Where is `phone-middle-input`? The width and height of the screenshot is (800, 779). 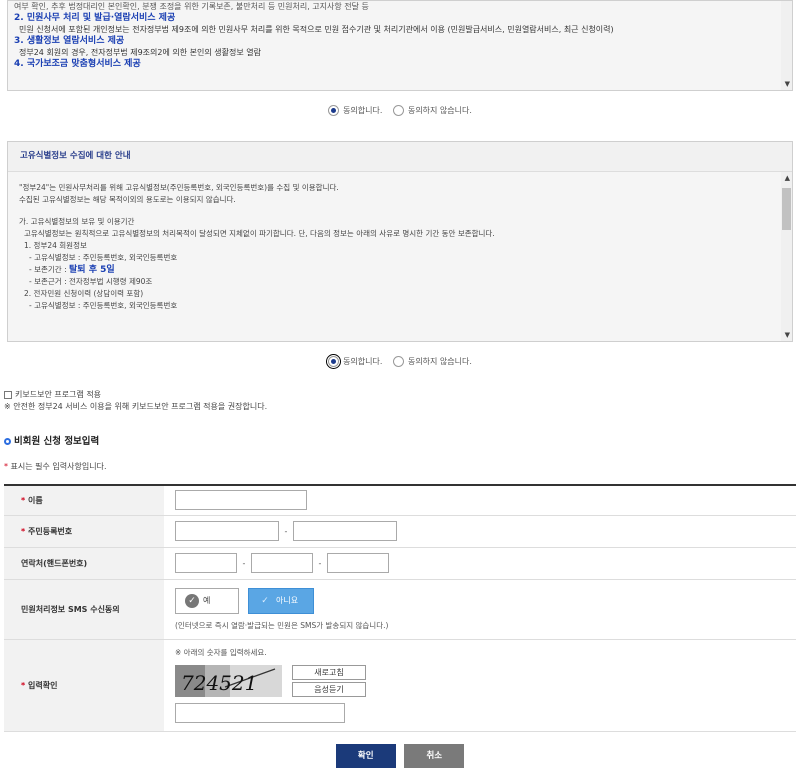
phone-middle-input is located at coordinates (282, 563).